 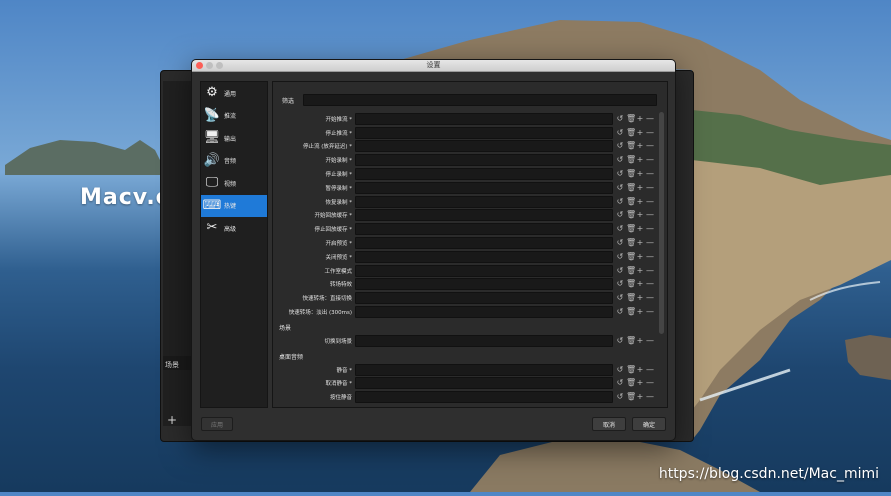 I want to click on sidebar-item-advanced: ✂ 高级, so click(x=234, y=228).